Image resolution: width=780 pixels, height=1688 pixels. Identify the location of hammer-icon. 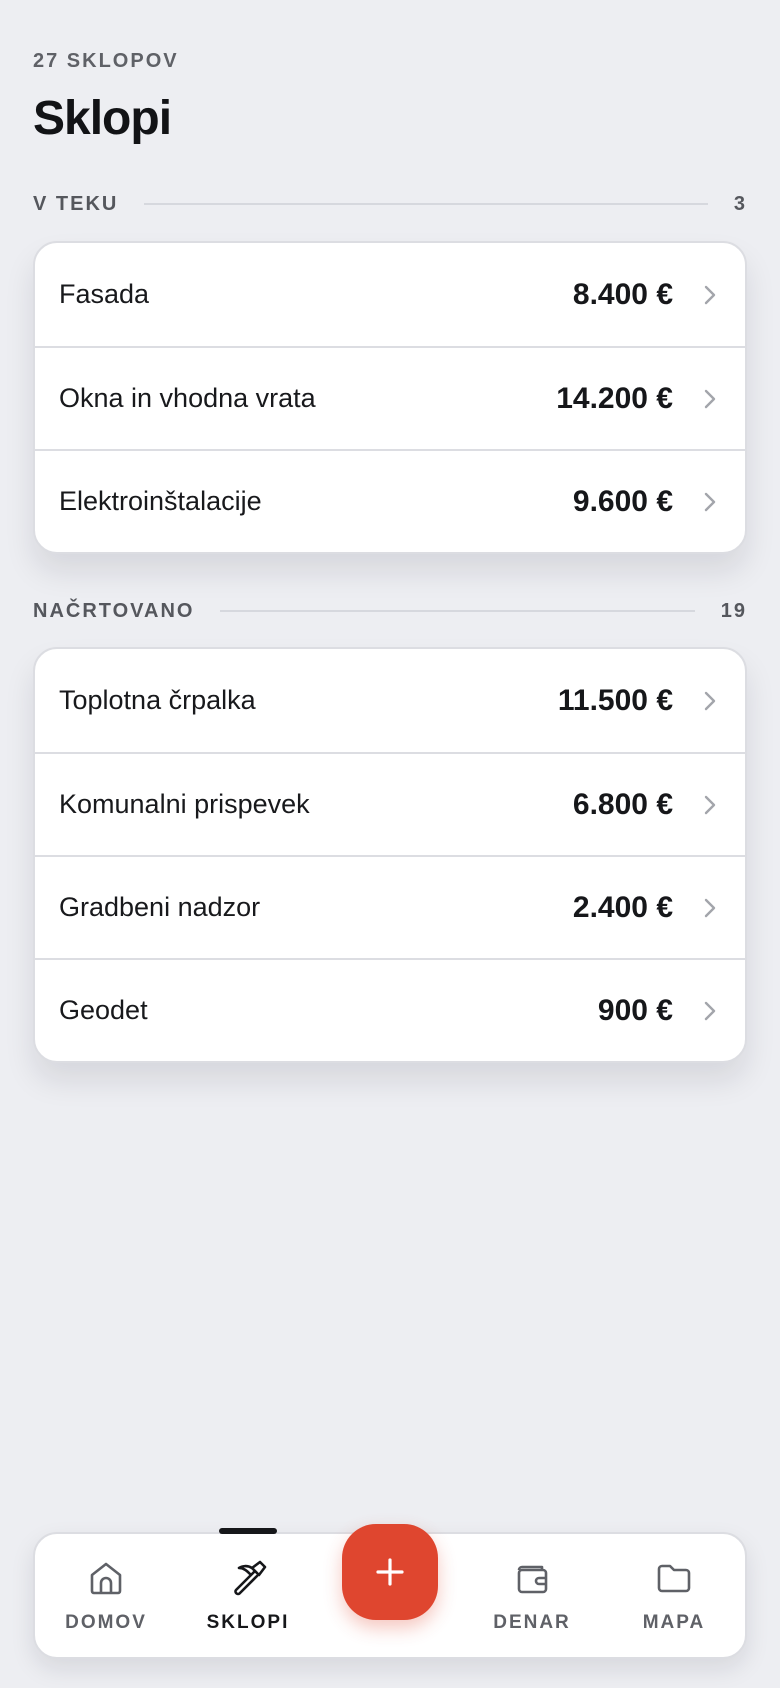
(250, 1577).